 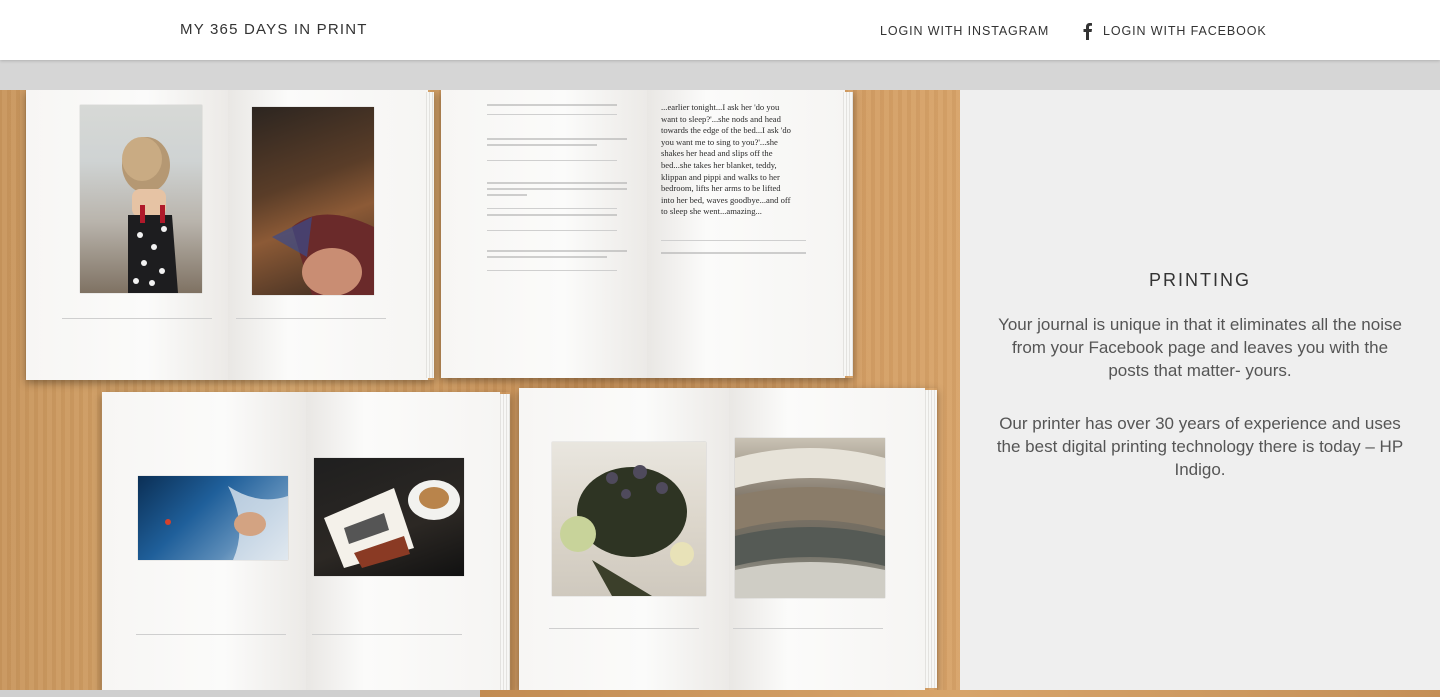 I want to click on photo-knit-wool, so click(x=810, y=518).